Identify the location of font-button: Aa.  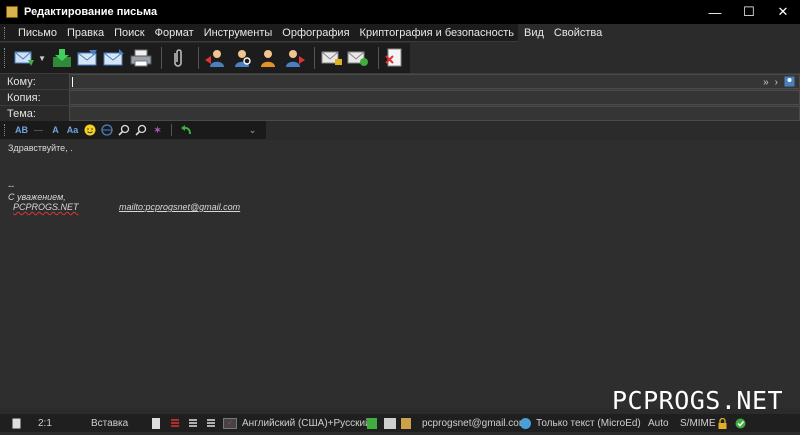
(72, 130).